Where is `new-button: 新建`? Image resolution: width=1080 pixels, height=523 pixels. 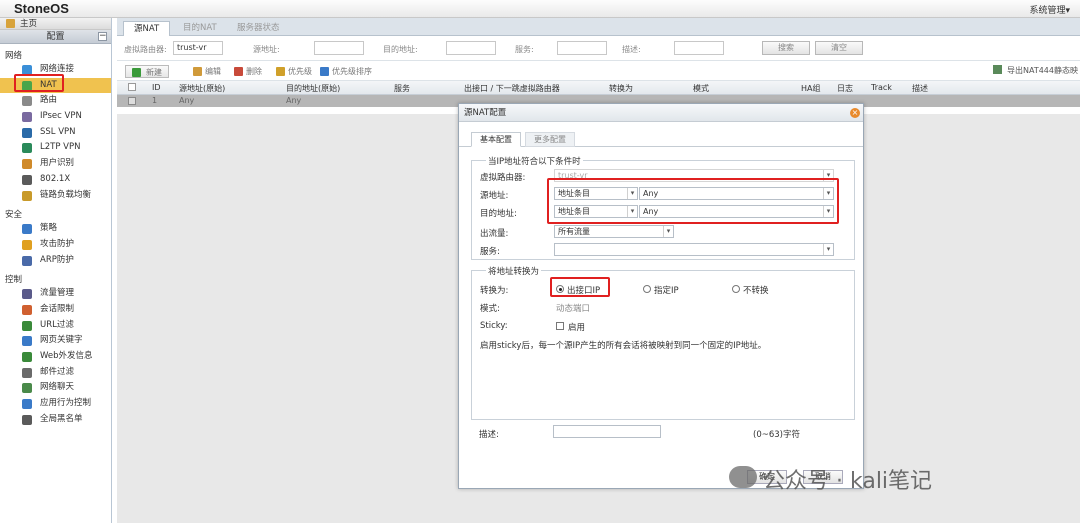 new-button: 新建 is located at coordinates (147, 71).